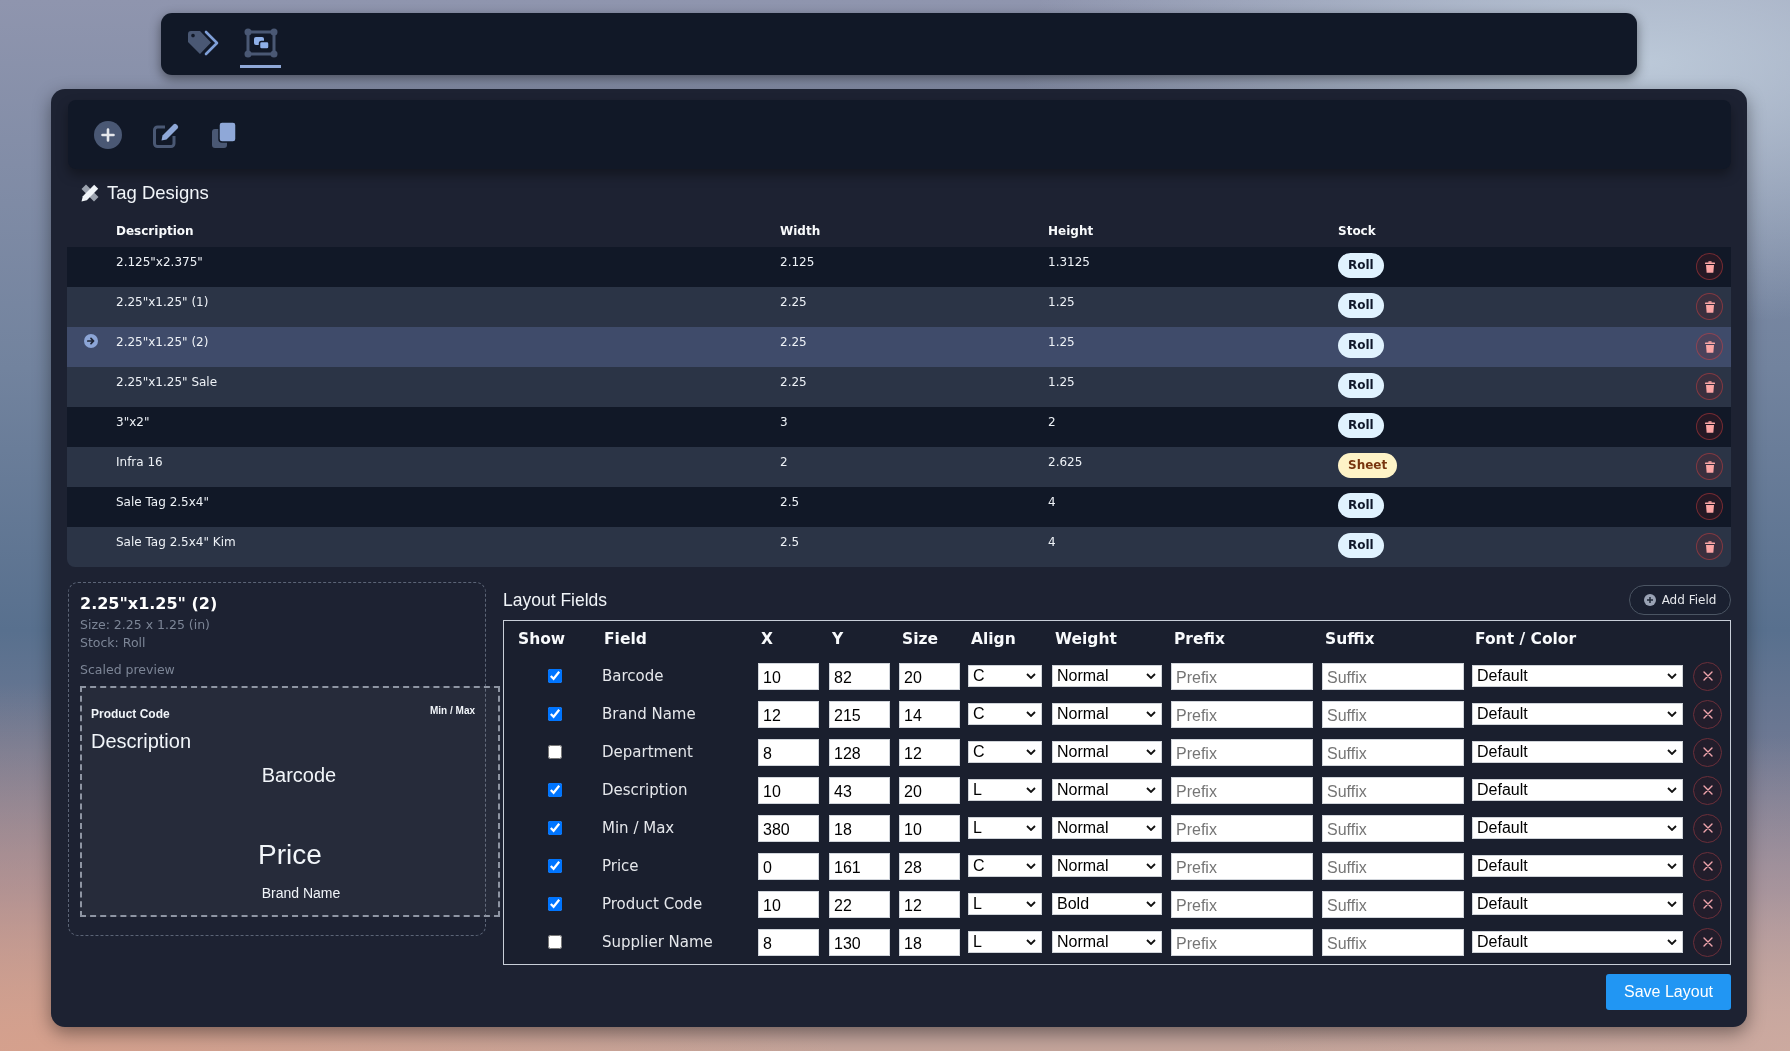  What do you see at coordinates (859, 790) in the screenshot?
I see `y-input: 43` at bounding box center [859, 790].